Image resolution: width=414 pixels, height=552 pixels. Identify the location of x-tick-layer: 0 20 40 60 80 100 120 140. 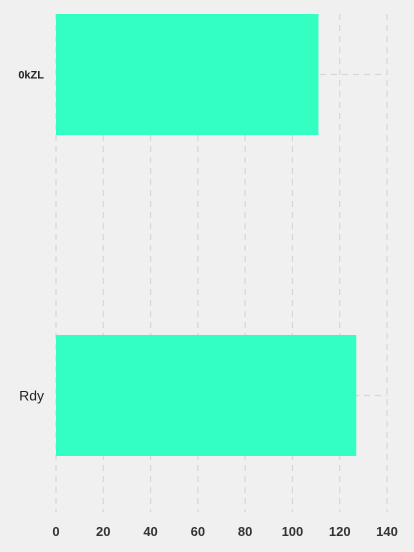
(224, 531).